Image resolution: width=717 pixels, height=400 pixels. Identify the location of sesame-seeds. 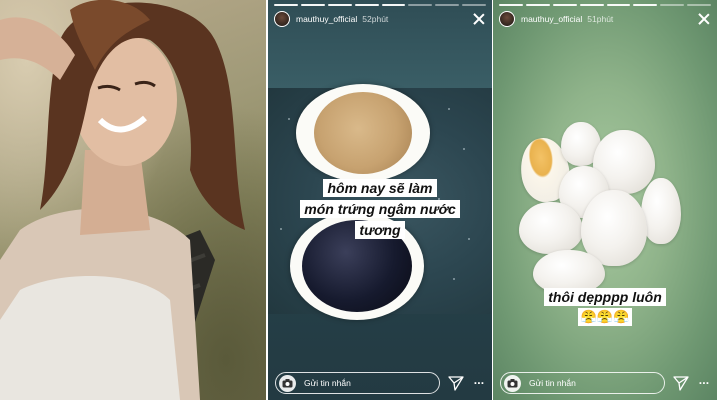
(363, 133).